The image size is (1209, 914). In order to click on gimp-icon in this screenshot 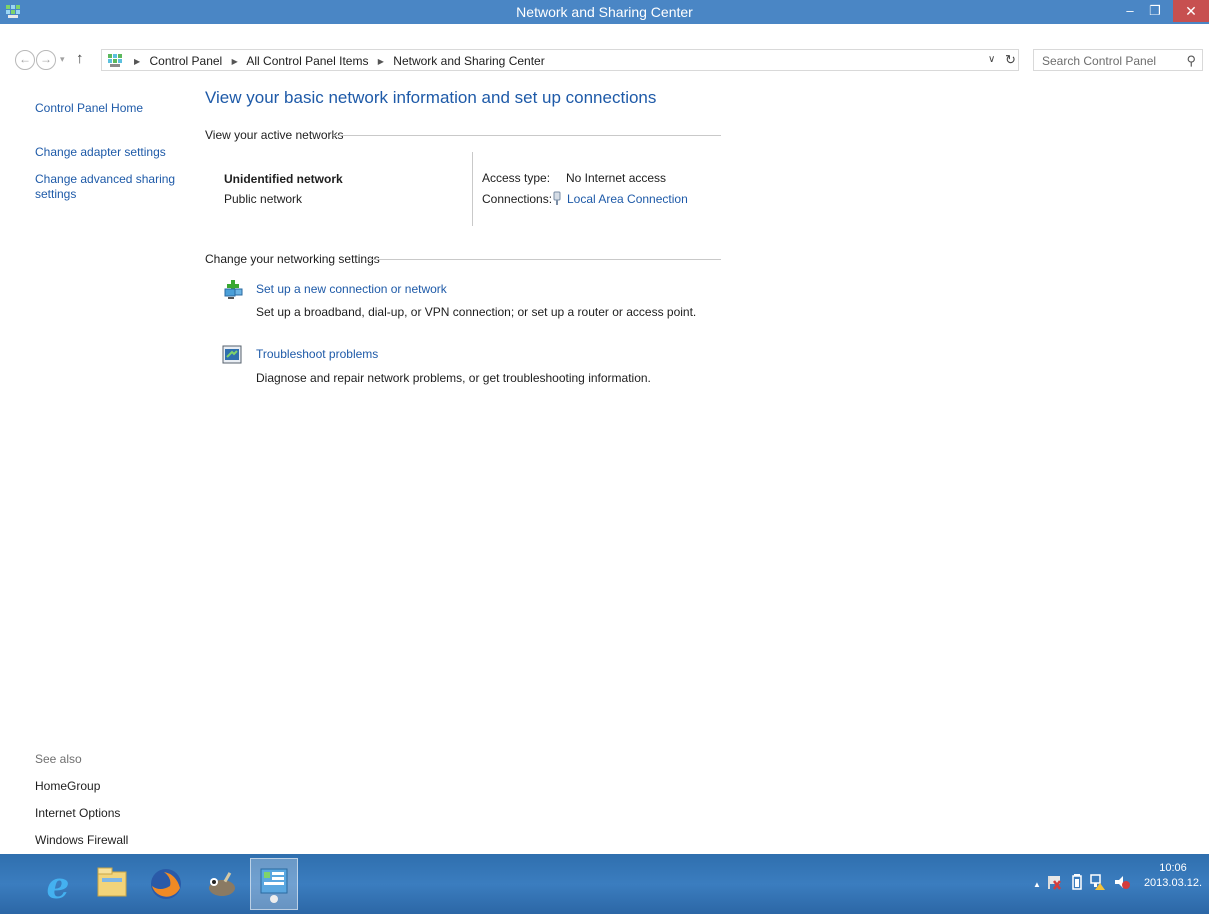, I will do `click(220, 884)`.